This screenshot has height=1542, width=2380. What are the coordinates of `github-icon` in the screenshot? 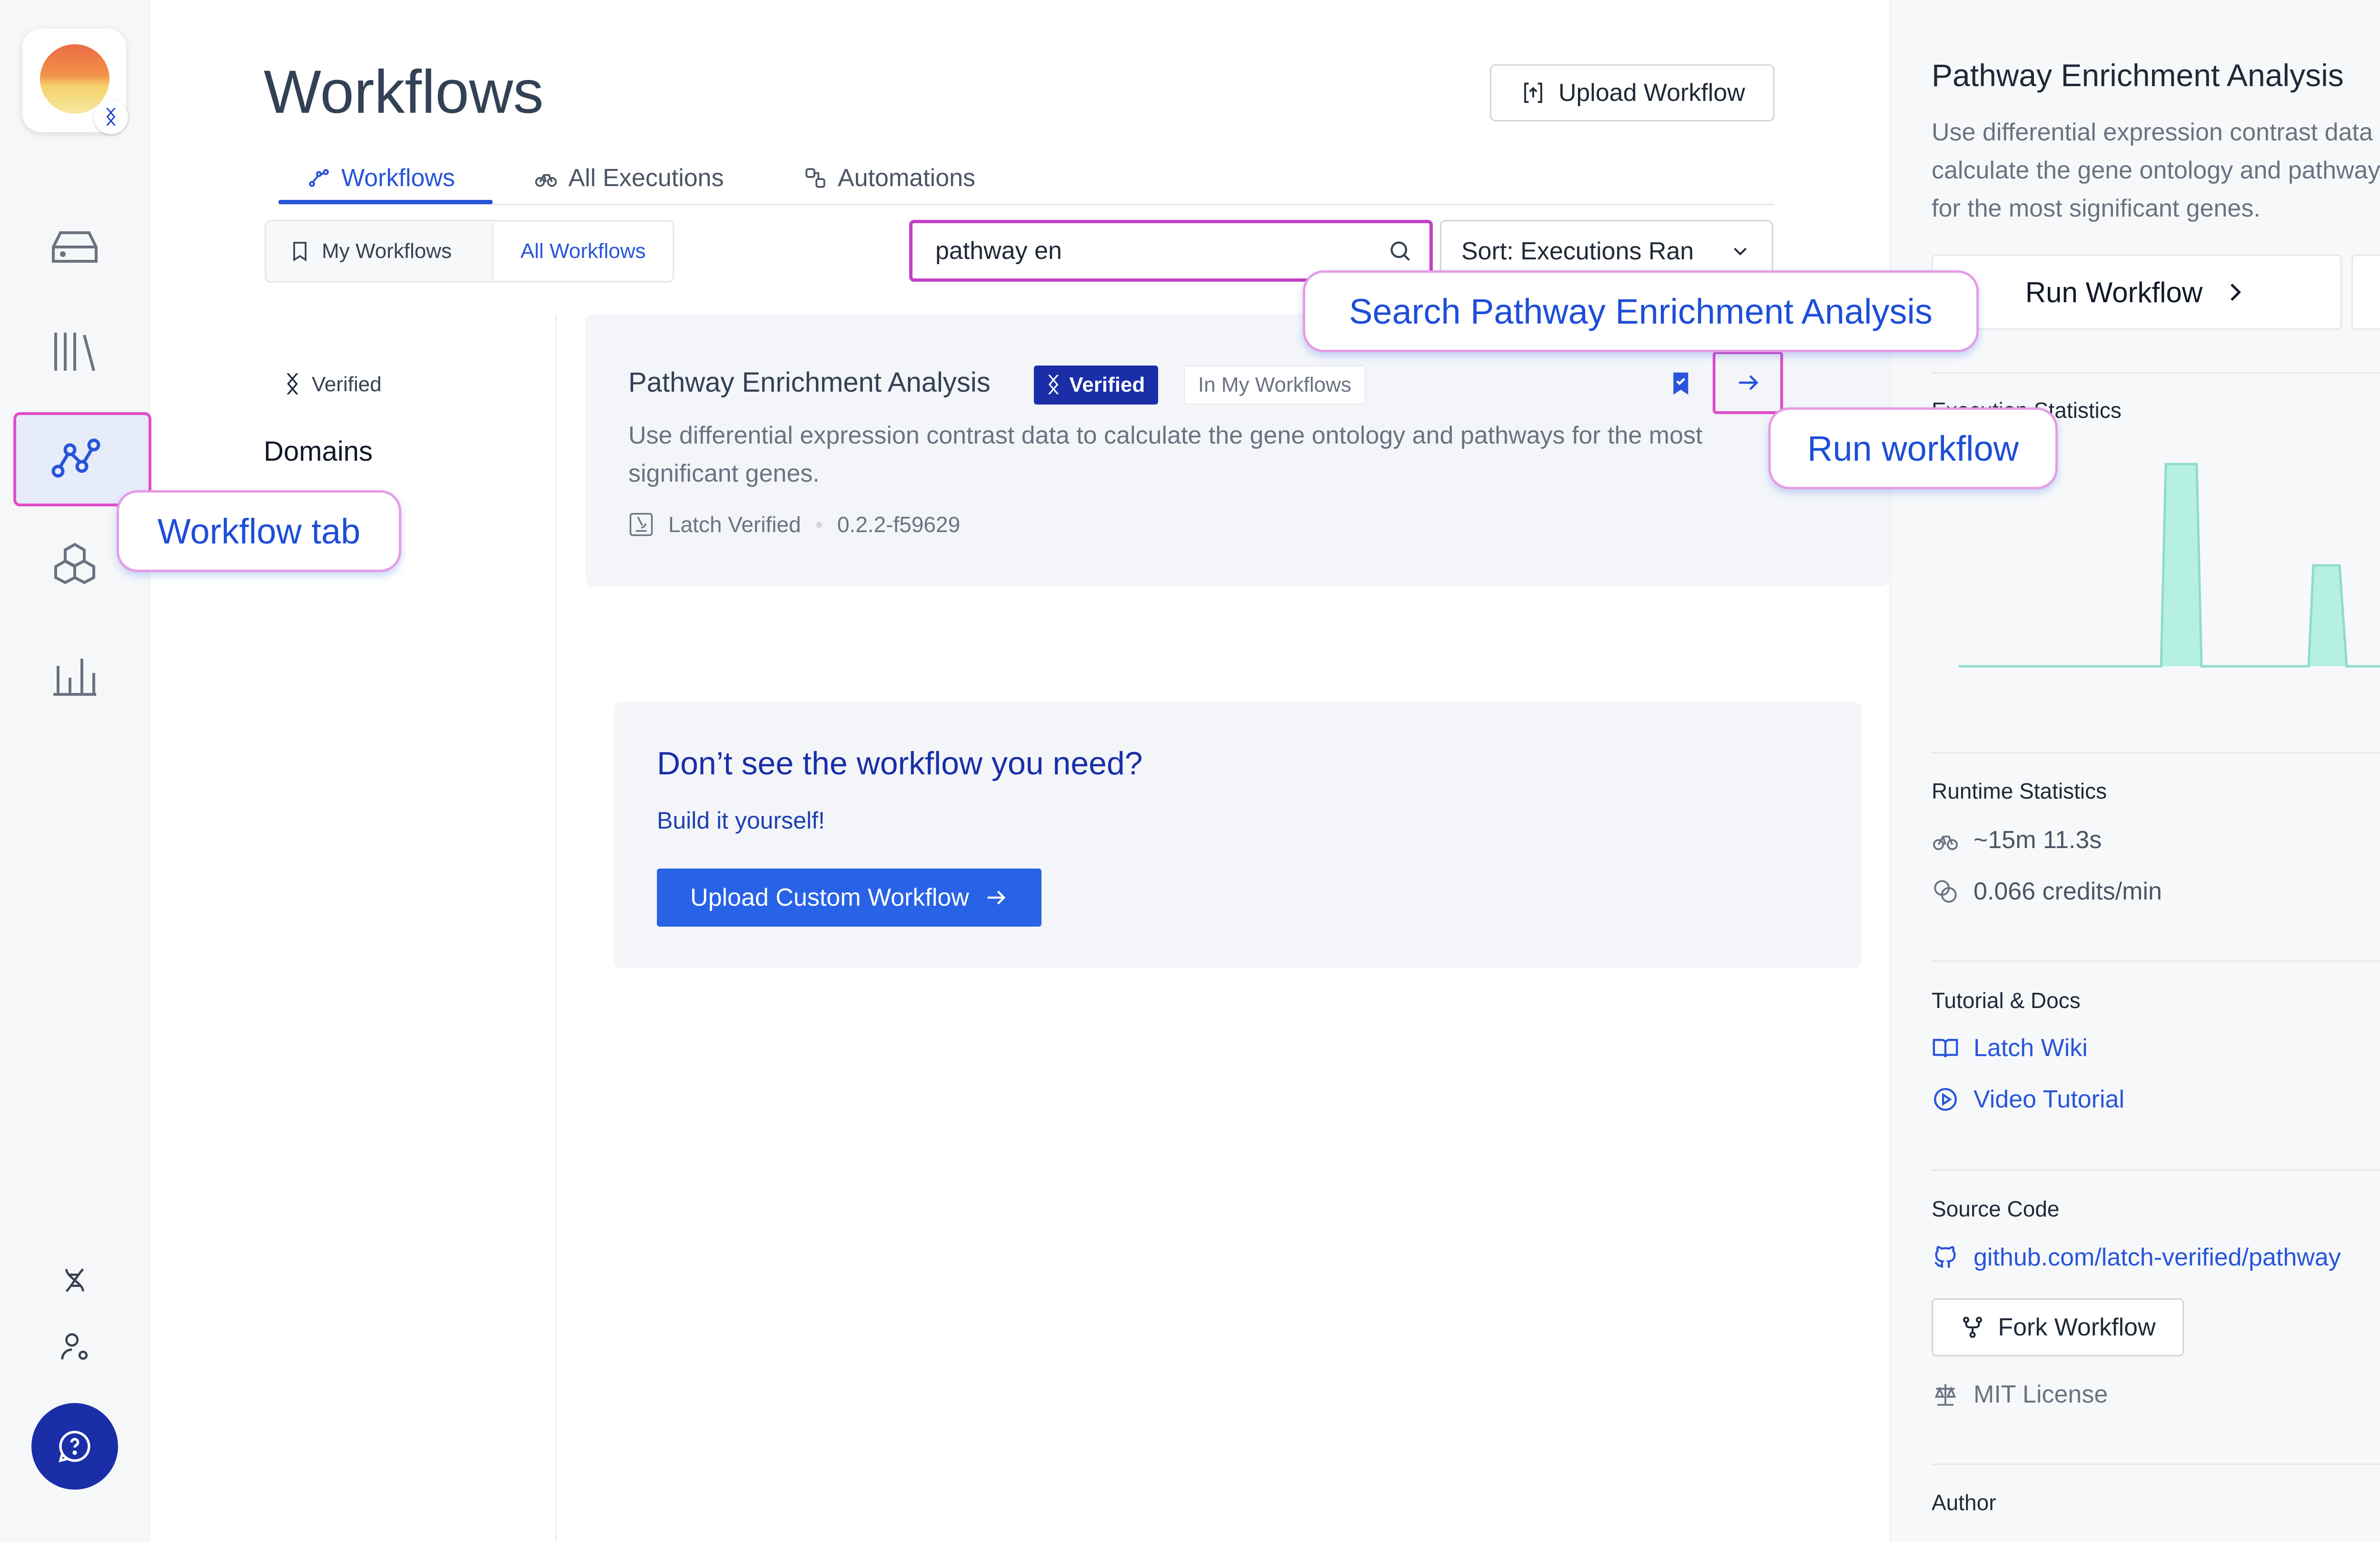 It's located at (1945, 1257).